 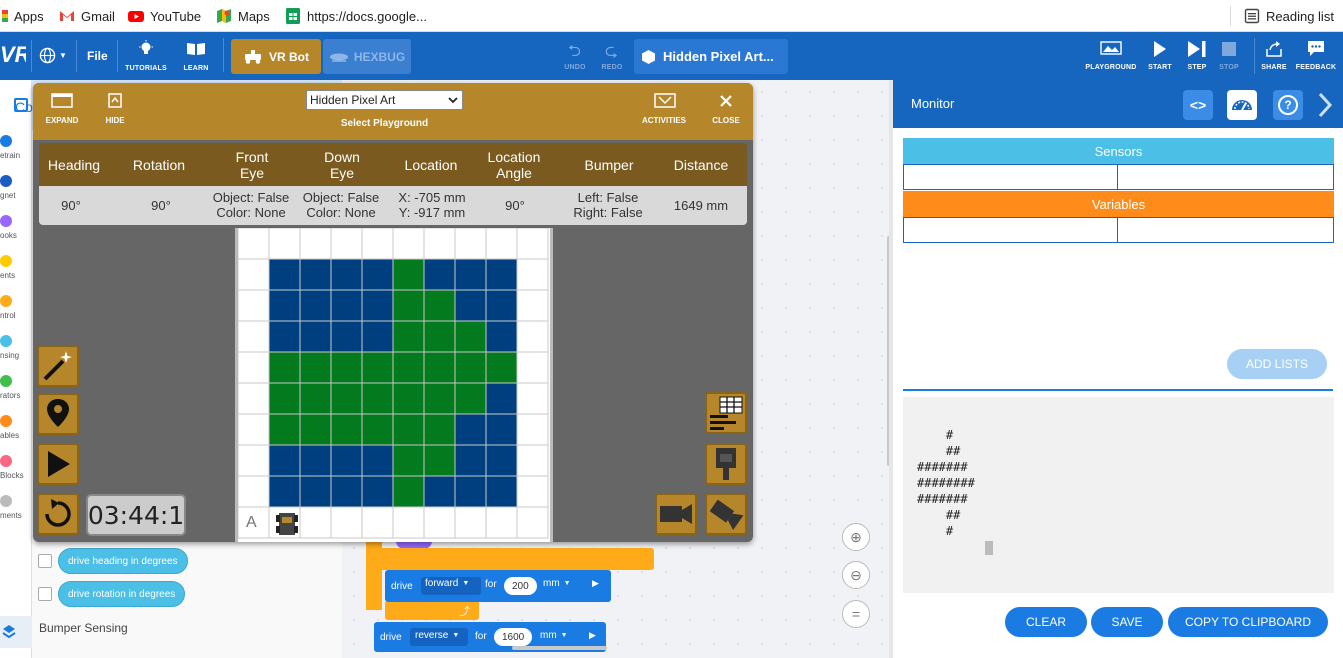 What do you see at coordinates (575, 57) in the screenshot?
I see `undo-button: ⮌ UNDO` at bounding box center [575, 57].